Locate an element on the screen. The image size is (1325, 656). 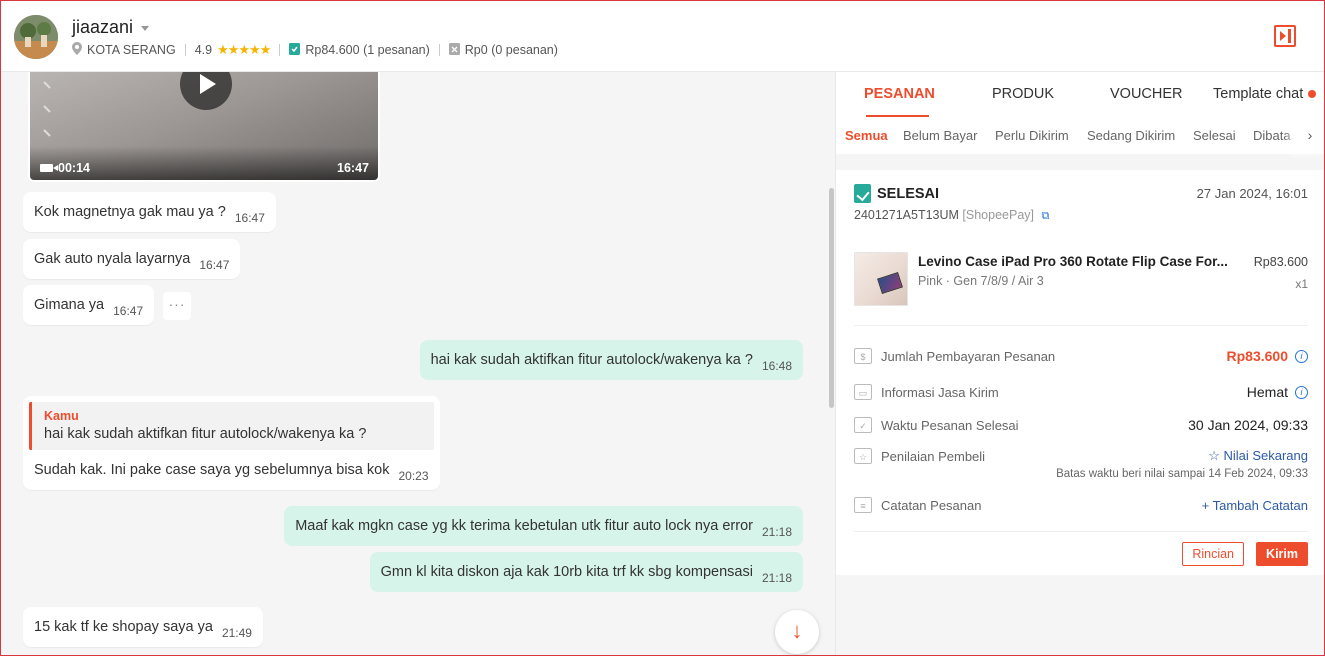
filter-sedang-dikirim: Sedang Dikirim is located at coordinates (1131, 135).